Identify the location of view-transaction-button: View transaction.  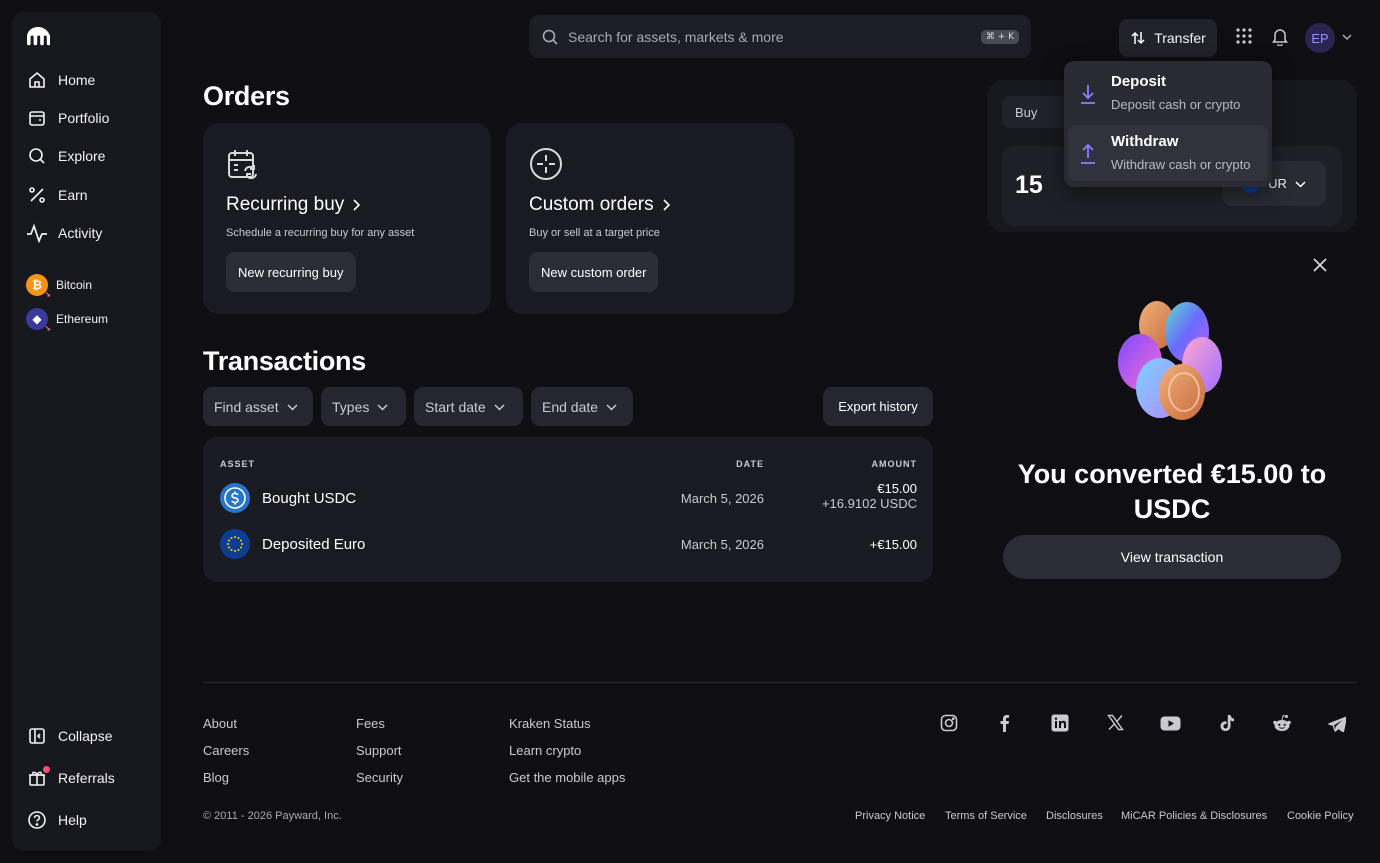
(1172, 557).